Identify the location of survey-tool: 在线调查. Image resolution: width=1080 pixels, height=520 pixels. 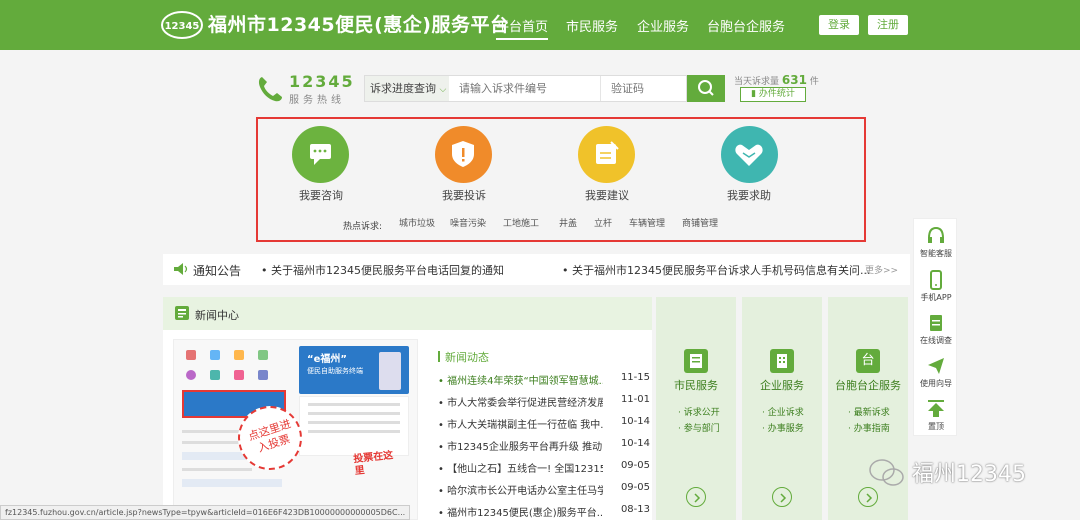
(936, 331).